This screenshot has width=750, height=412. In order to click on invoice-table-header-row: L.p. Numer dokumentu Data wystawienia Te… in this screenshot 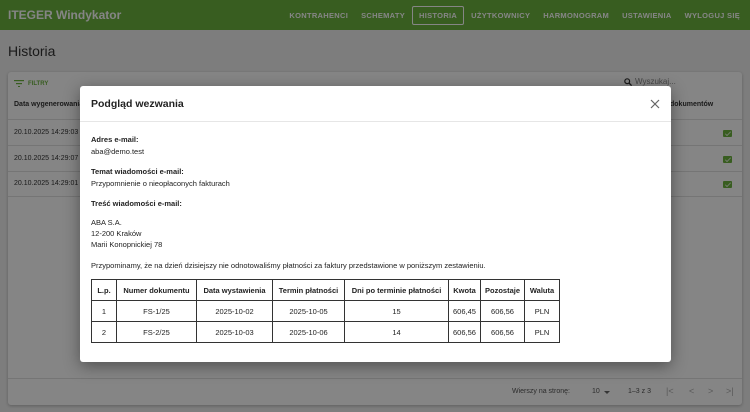, I will do `click(326, 290)`.